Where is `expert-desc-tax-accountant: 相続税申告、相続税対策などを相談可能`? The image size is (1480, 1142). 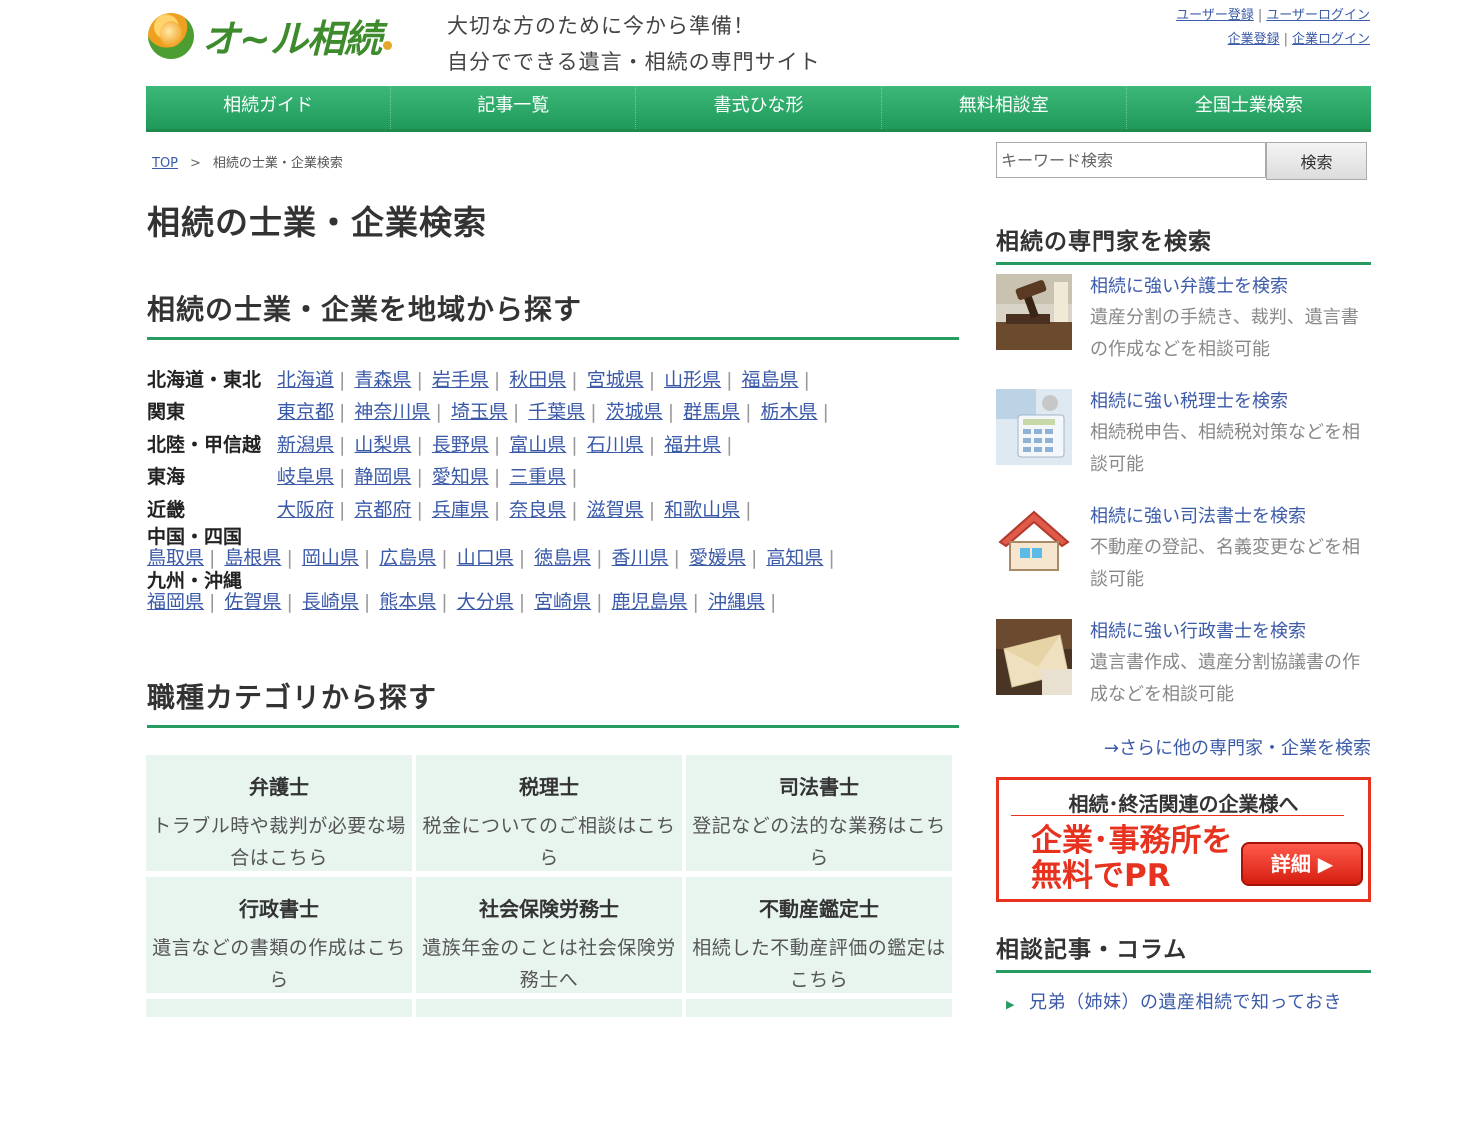 expert-desc-tax-accountant: 相続税申告、相続税対策などを相談可能 is located at coordinates (1225, 448).